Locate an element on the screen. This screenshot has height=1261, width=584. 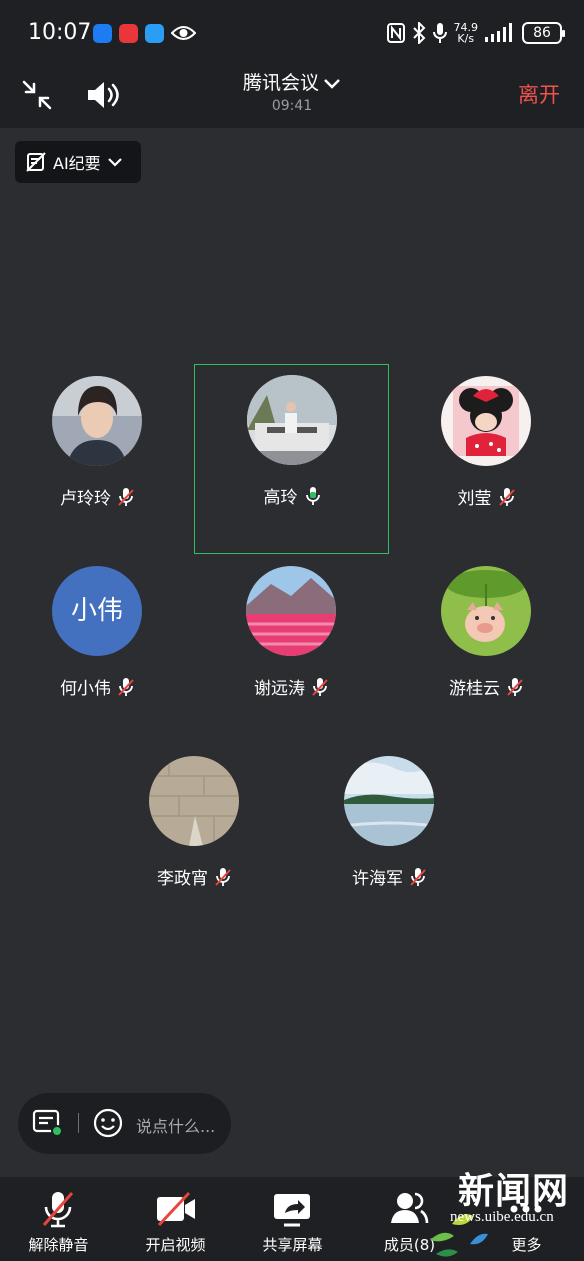
mic-speaking-icon is located at coordinates (312, 496).